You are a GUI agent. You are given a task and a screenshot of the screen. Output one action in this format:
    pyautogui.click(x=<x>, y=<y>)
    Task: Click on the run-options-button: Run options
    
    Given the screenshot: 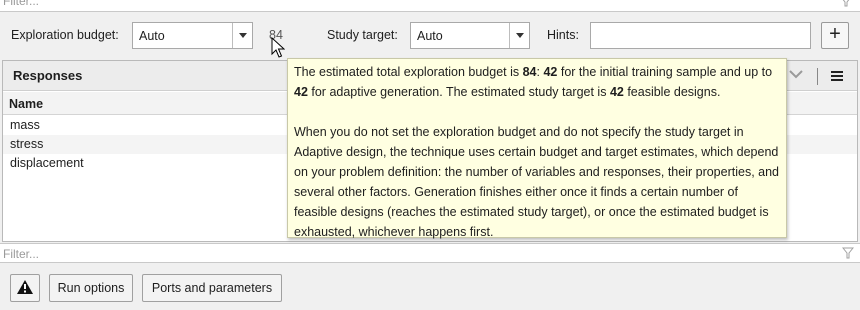 What is the action you would take?
    pyautogui.click(x=91, y=288)
    